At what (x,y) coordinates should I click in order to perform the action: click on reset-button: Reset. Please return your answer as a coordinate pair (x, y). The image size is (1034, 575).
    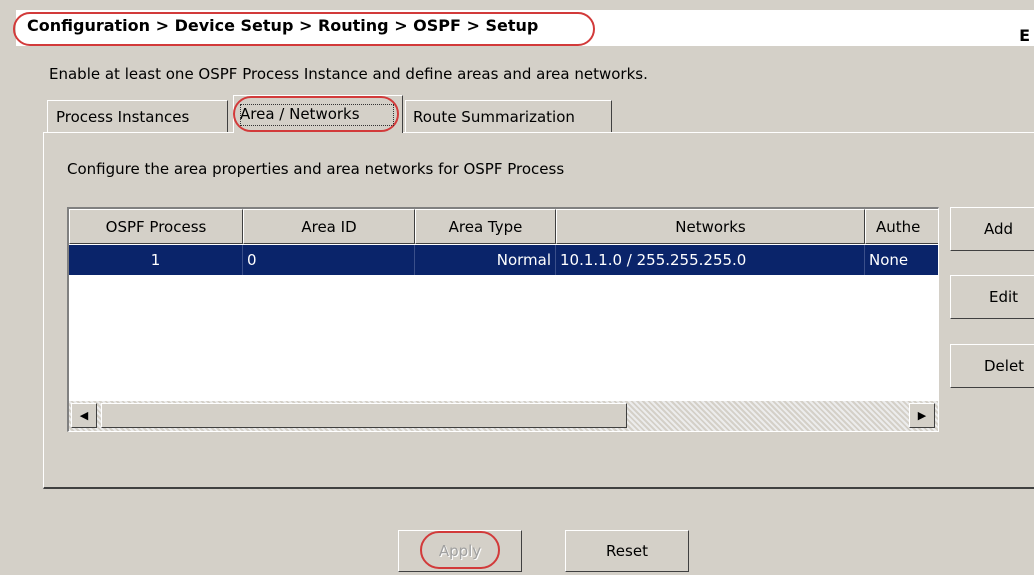
    Looking at the image, I should click on (627, 551).